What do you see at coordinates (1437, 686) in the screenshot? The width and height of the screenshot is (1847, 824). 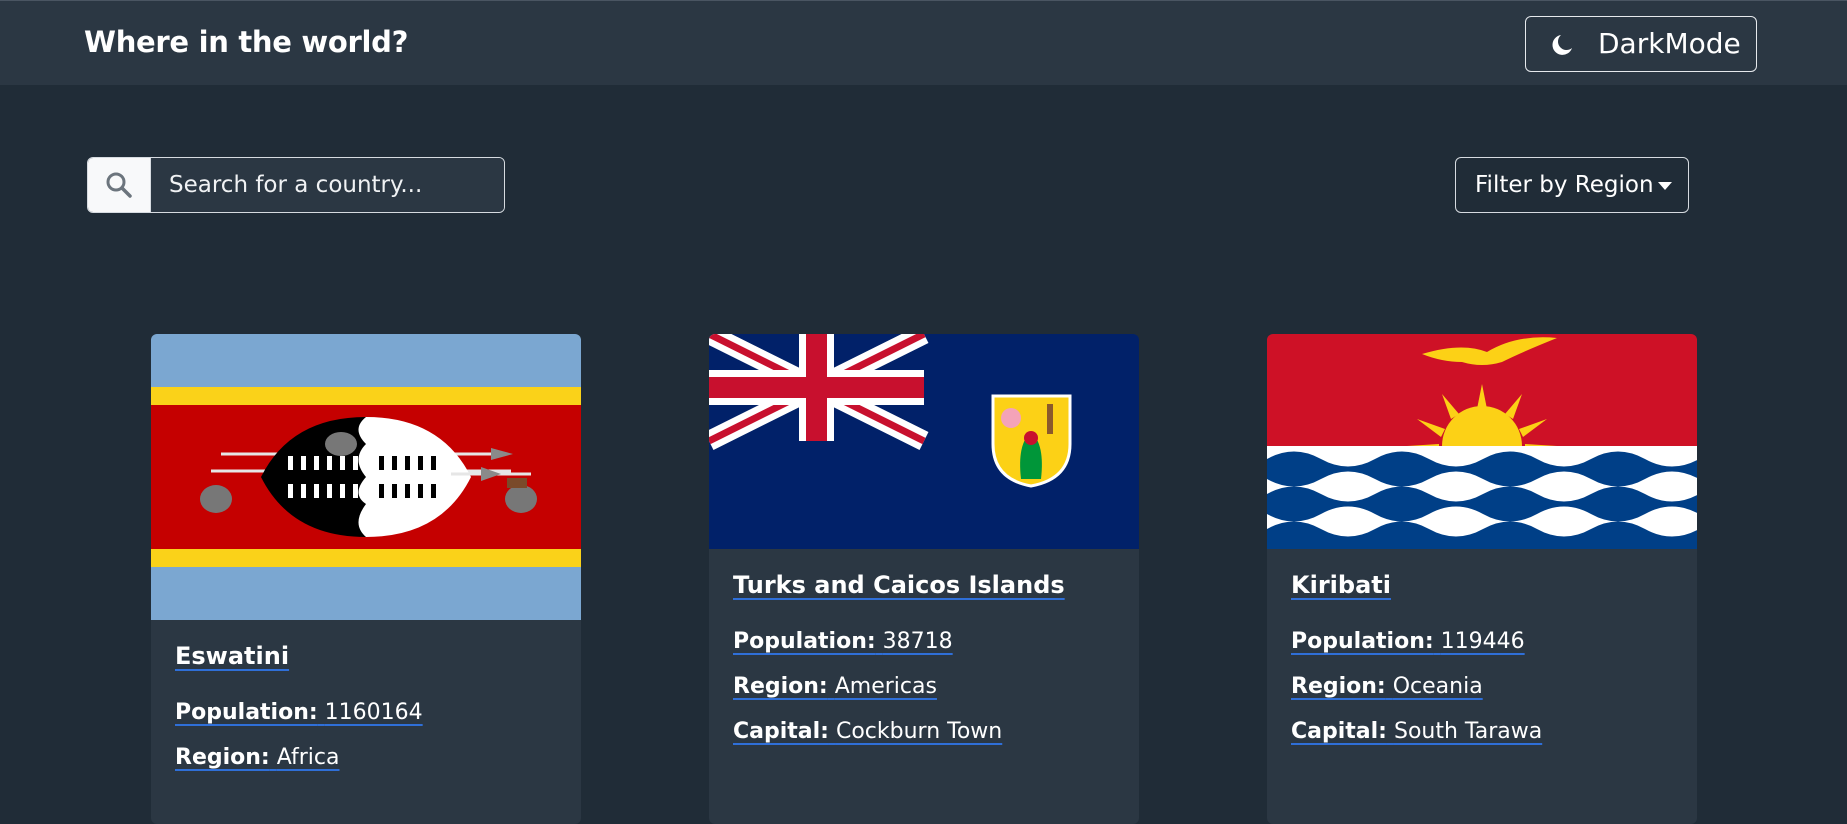 I see `region-value: Oceania` at bounding box center [1437, 686].